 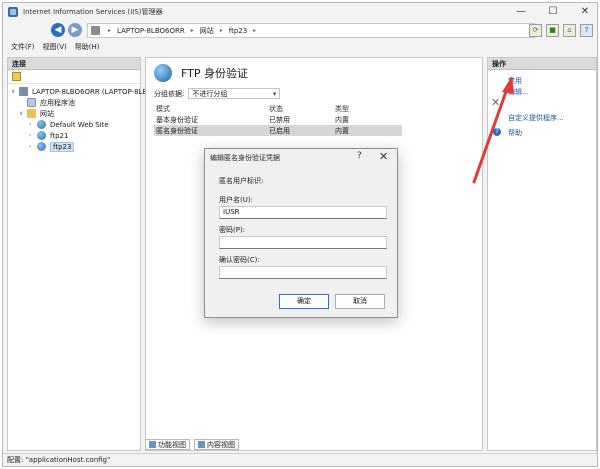 I want to click on table-header: 模式 状态 类型, so click(x=278, y=108).